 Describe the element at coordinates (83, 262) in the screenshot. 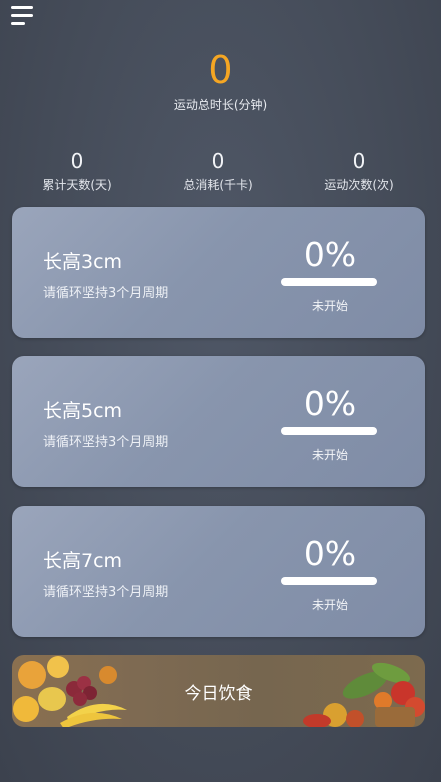

I see `plan-title: 长高3cm` at that location.